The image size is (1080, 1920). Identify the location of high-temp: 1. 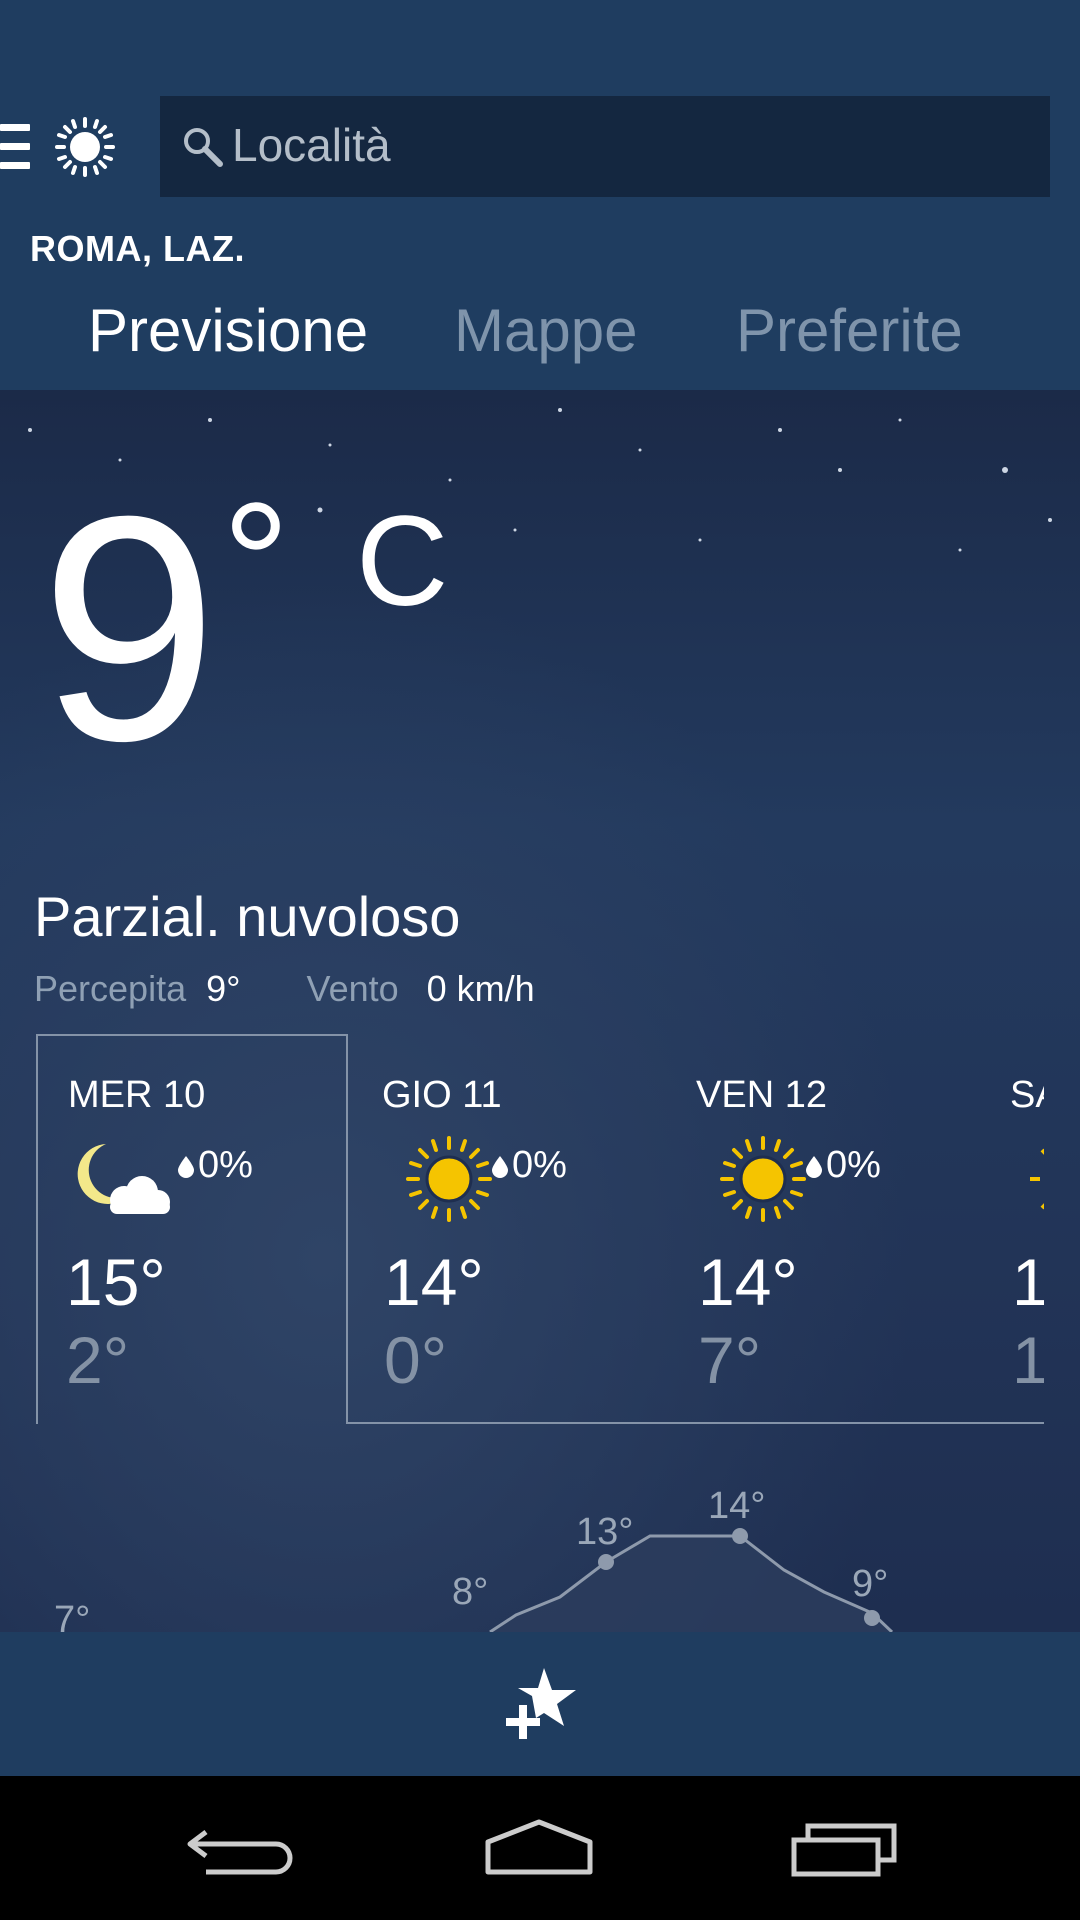
(1028, 1282).